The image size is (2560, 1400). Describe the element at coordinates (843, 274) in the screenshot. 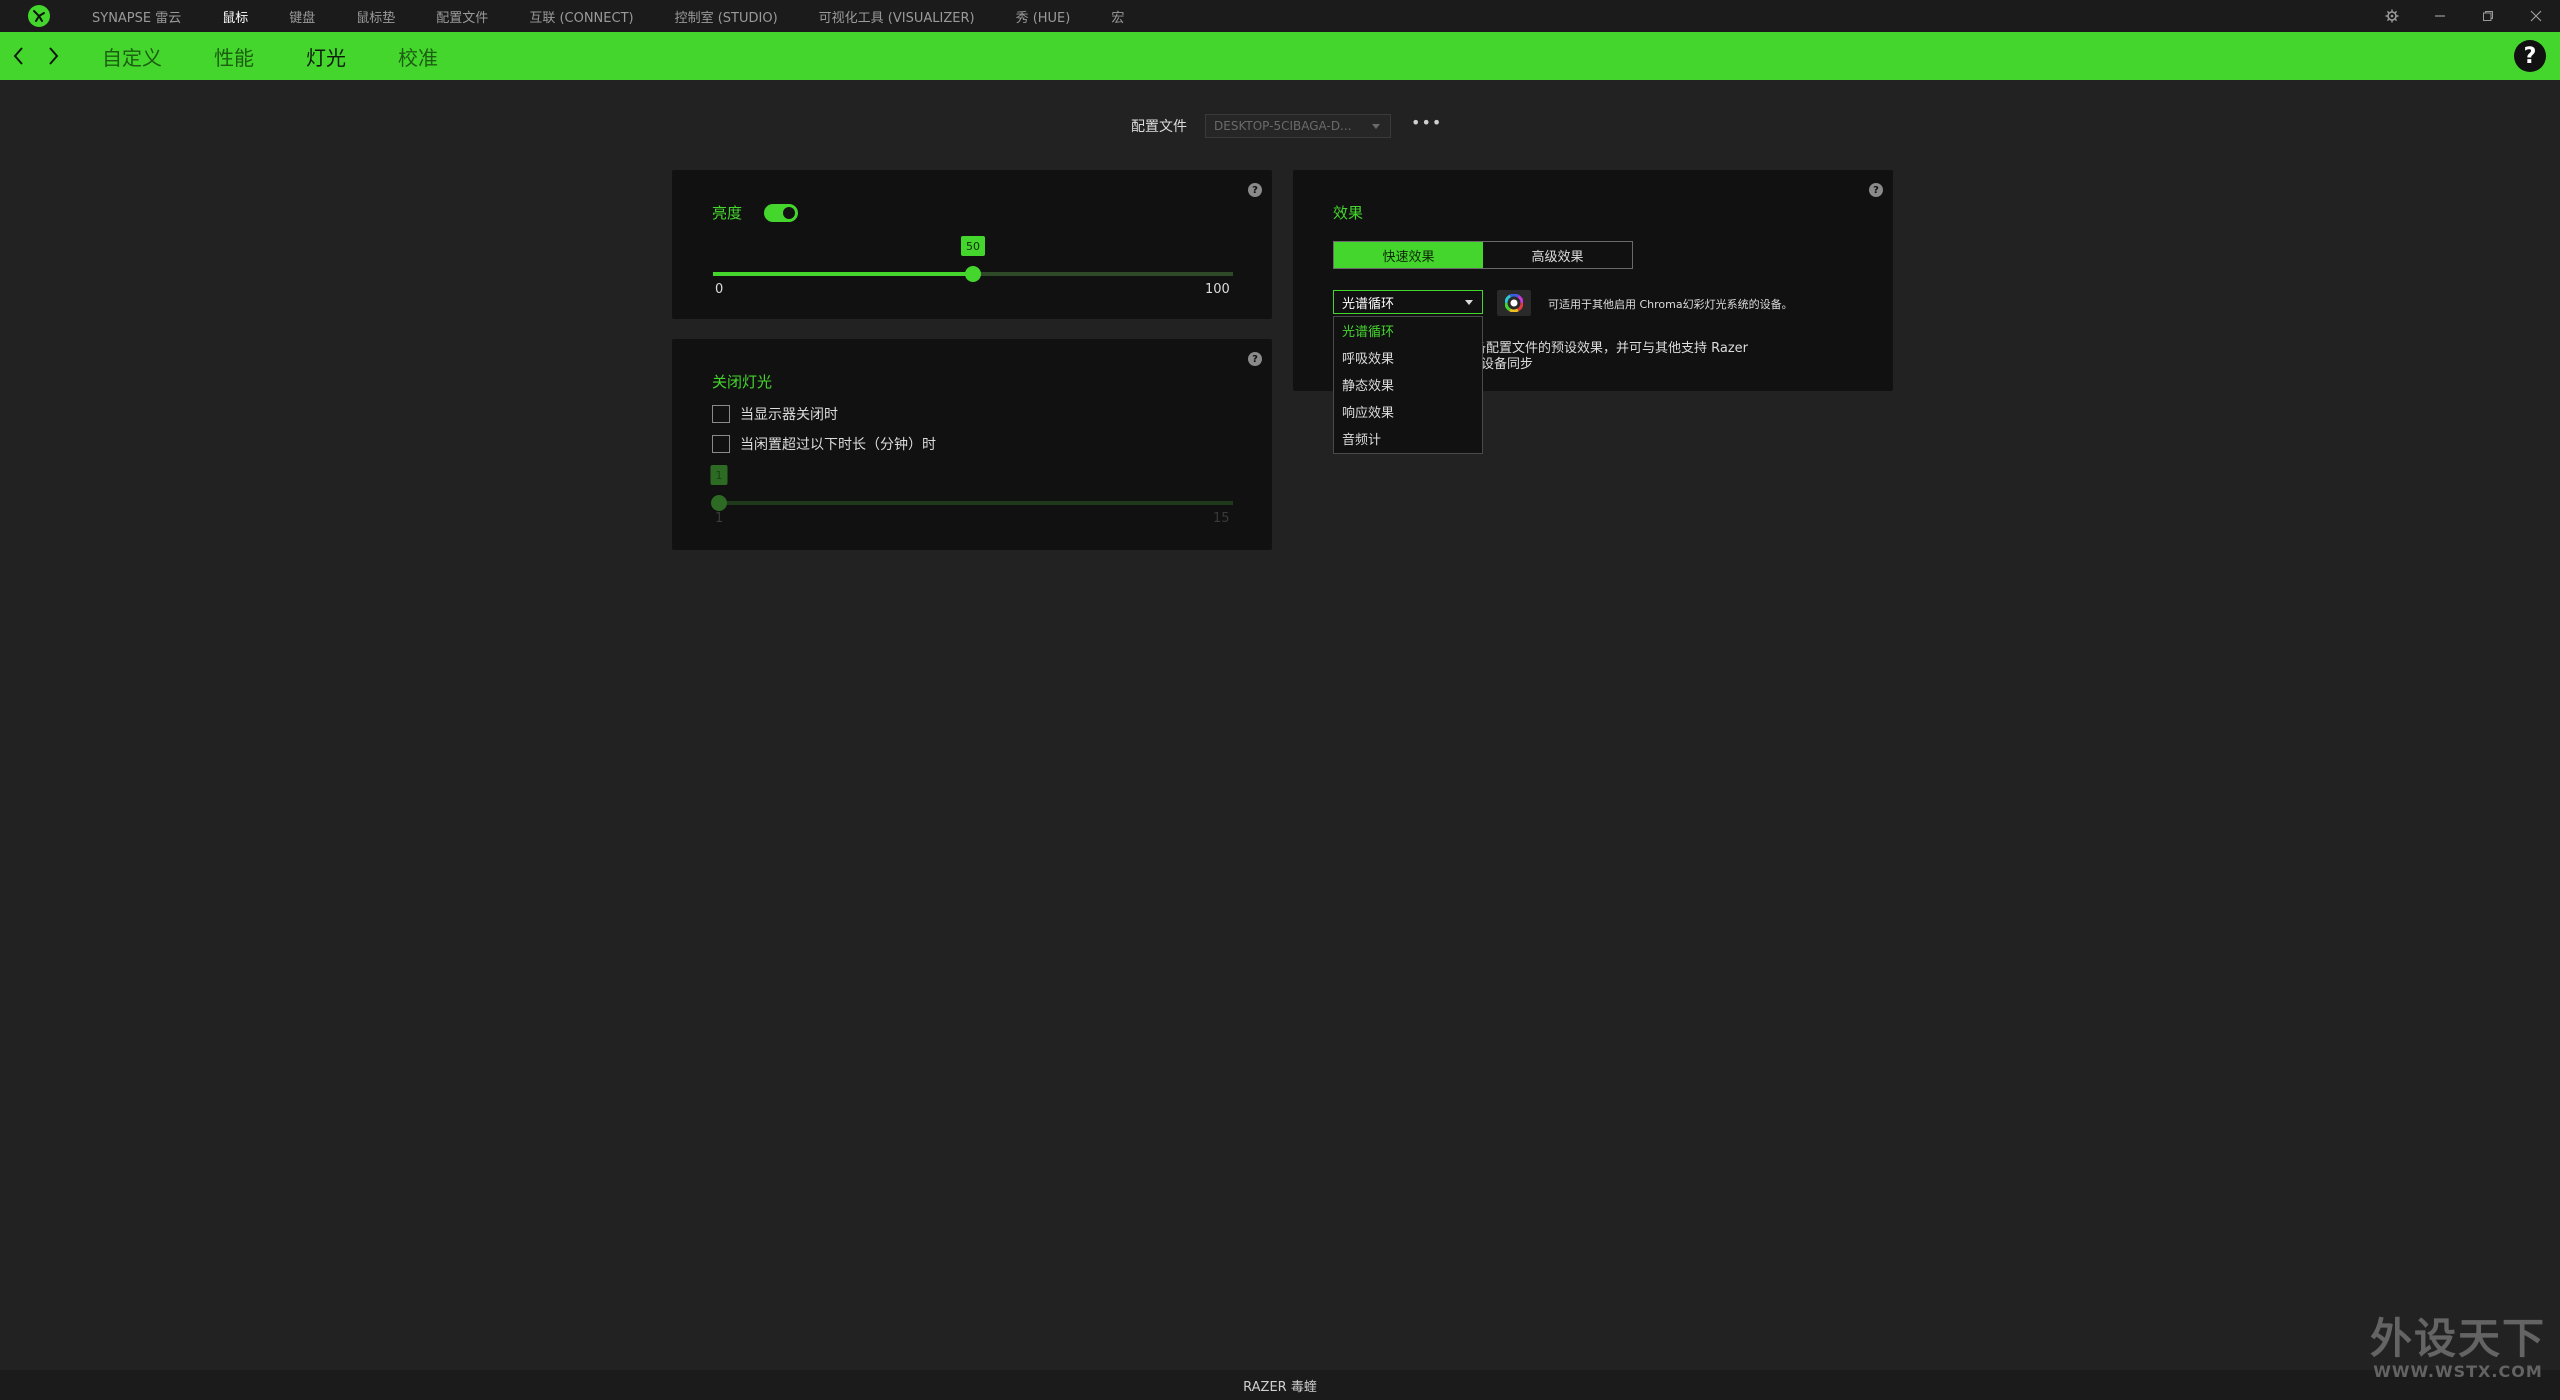

I see `brightness-slider-fill` at that location.